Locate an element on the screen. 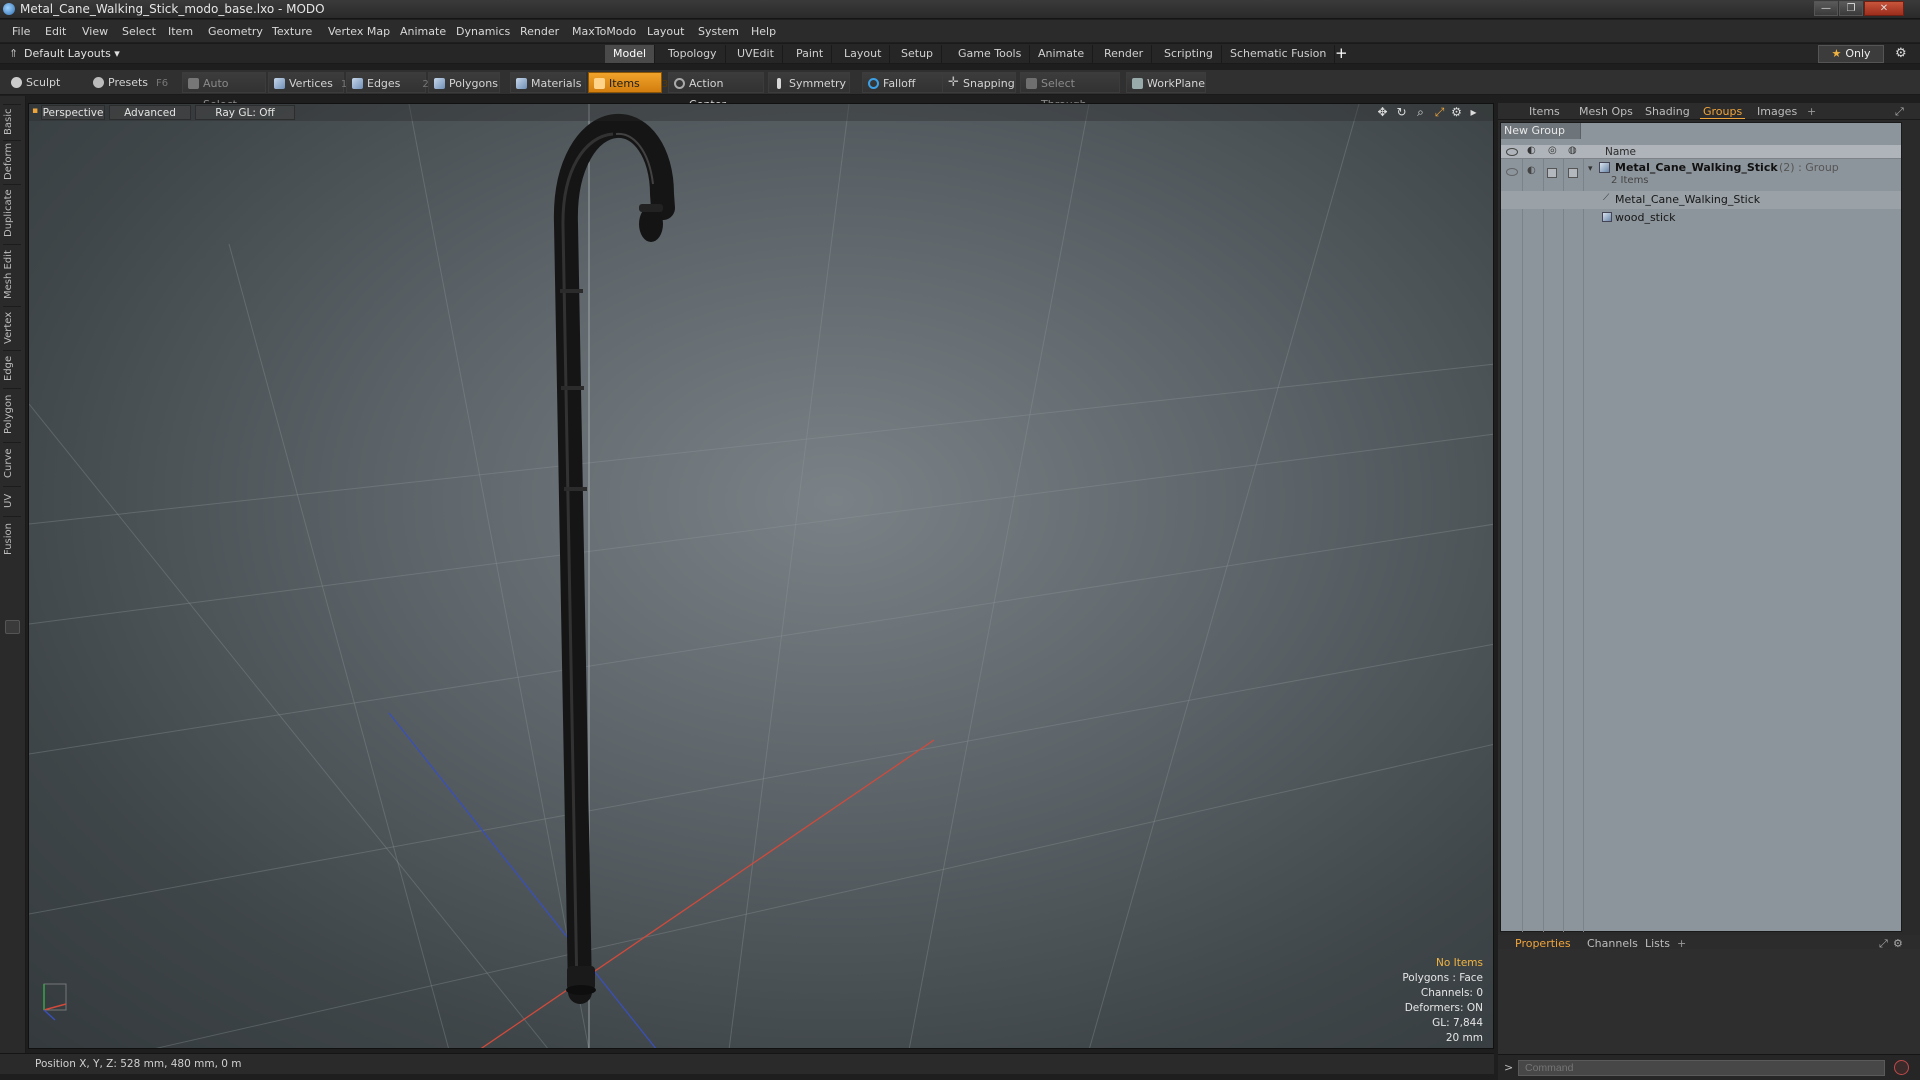 Image resolution: width=1920 pixels, height=1080 pixels. tab-schematic-fusion: Schematic Fusion is located at coordinates (1279, 54).